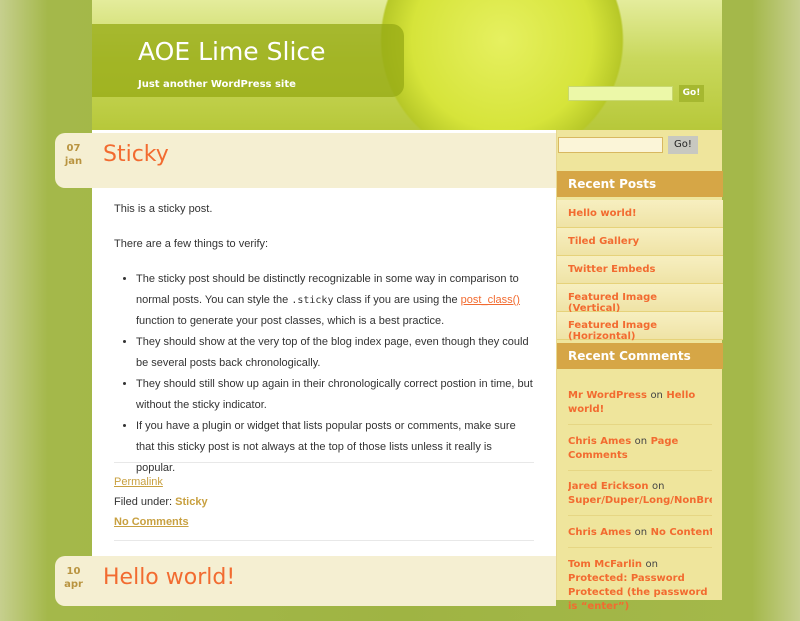 This screenshot has width=800, height=621. Describe the element at coordinates (640, 356) in the screenshot. I see `recent-comments-heading: Recent Comments` at that location.